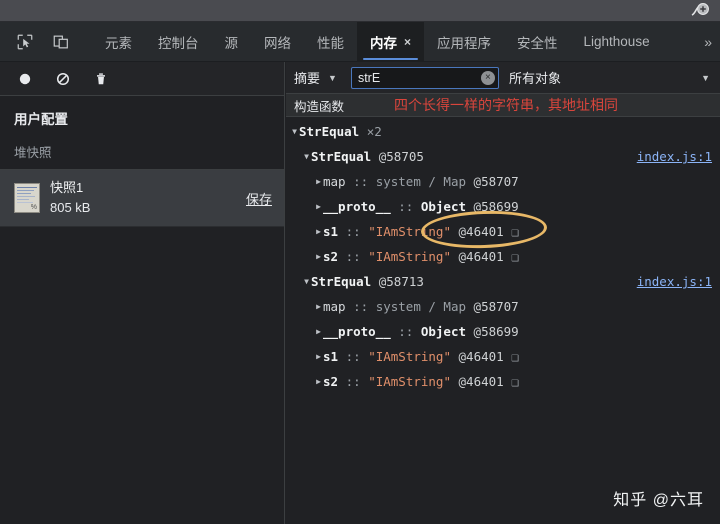  Describe the element at coordinates (496, 181) in the screenshot. I see `object-address: @58707` at that location.